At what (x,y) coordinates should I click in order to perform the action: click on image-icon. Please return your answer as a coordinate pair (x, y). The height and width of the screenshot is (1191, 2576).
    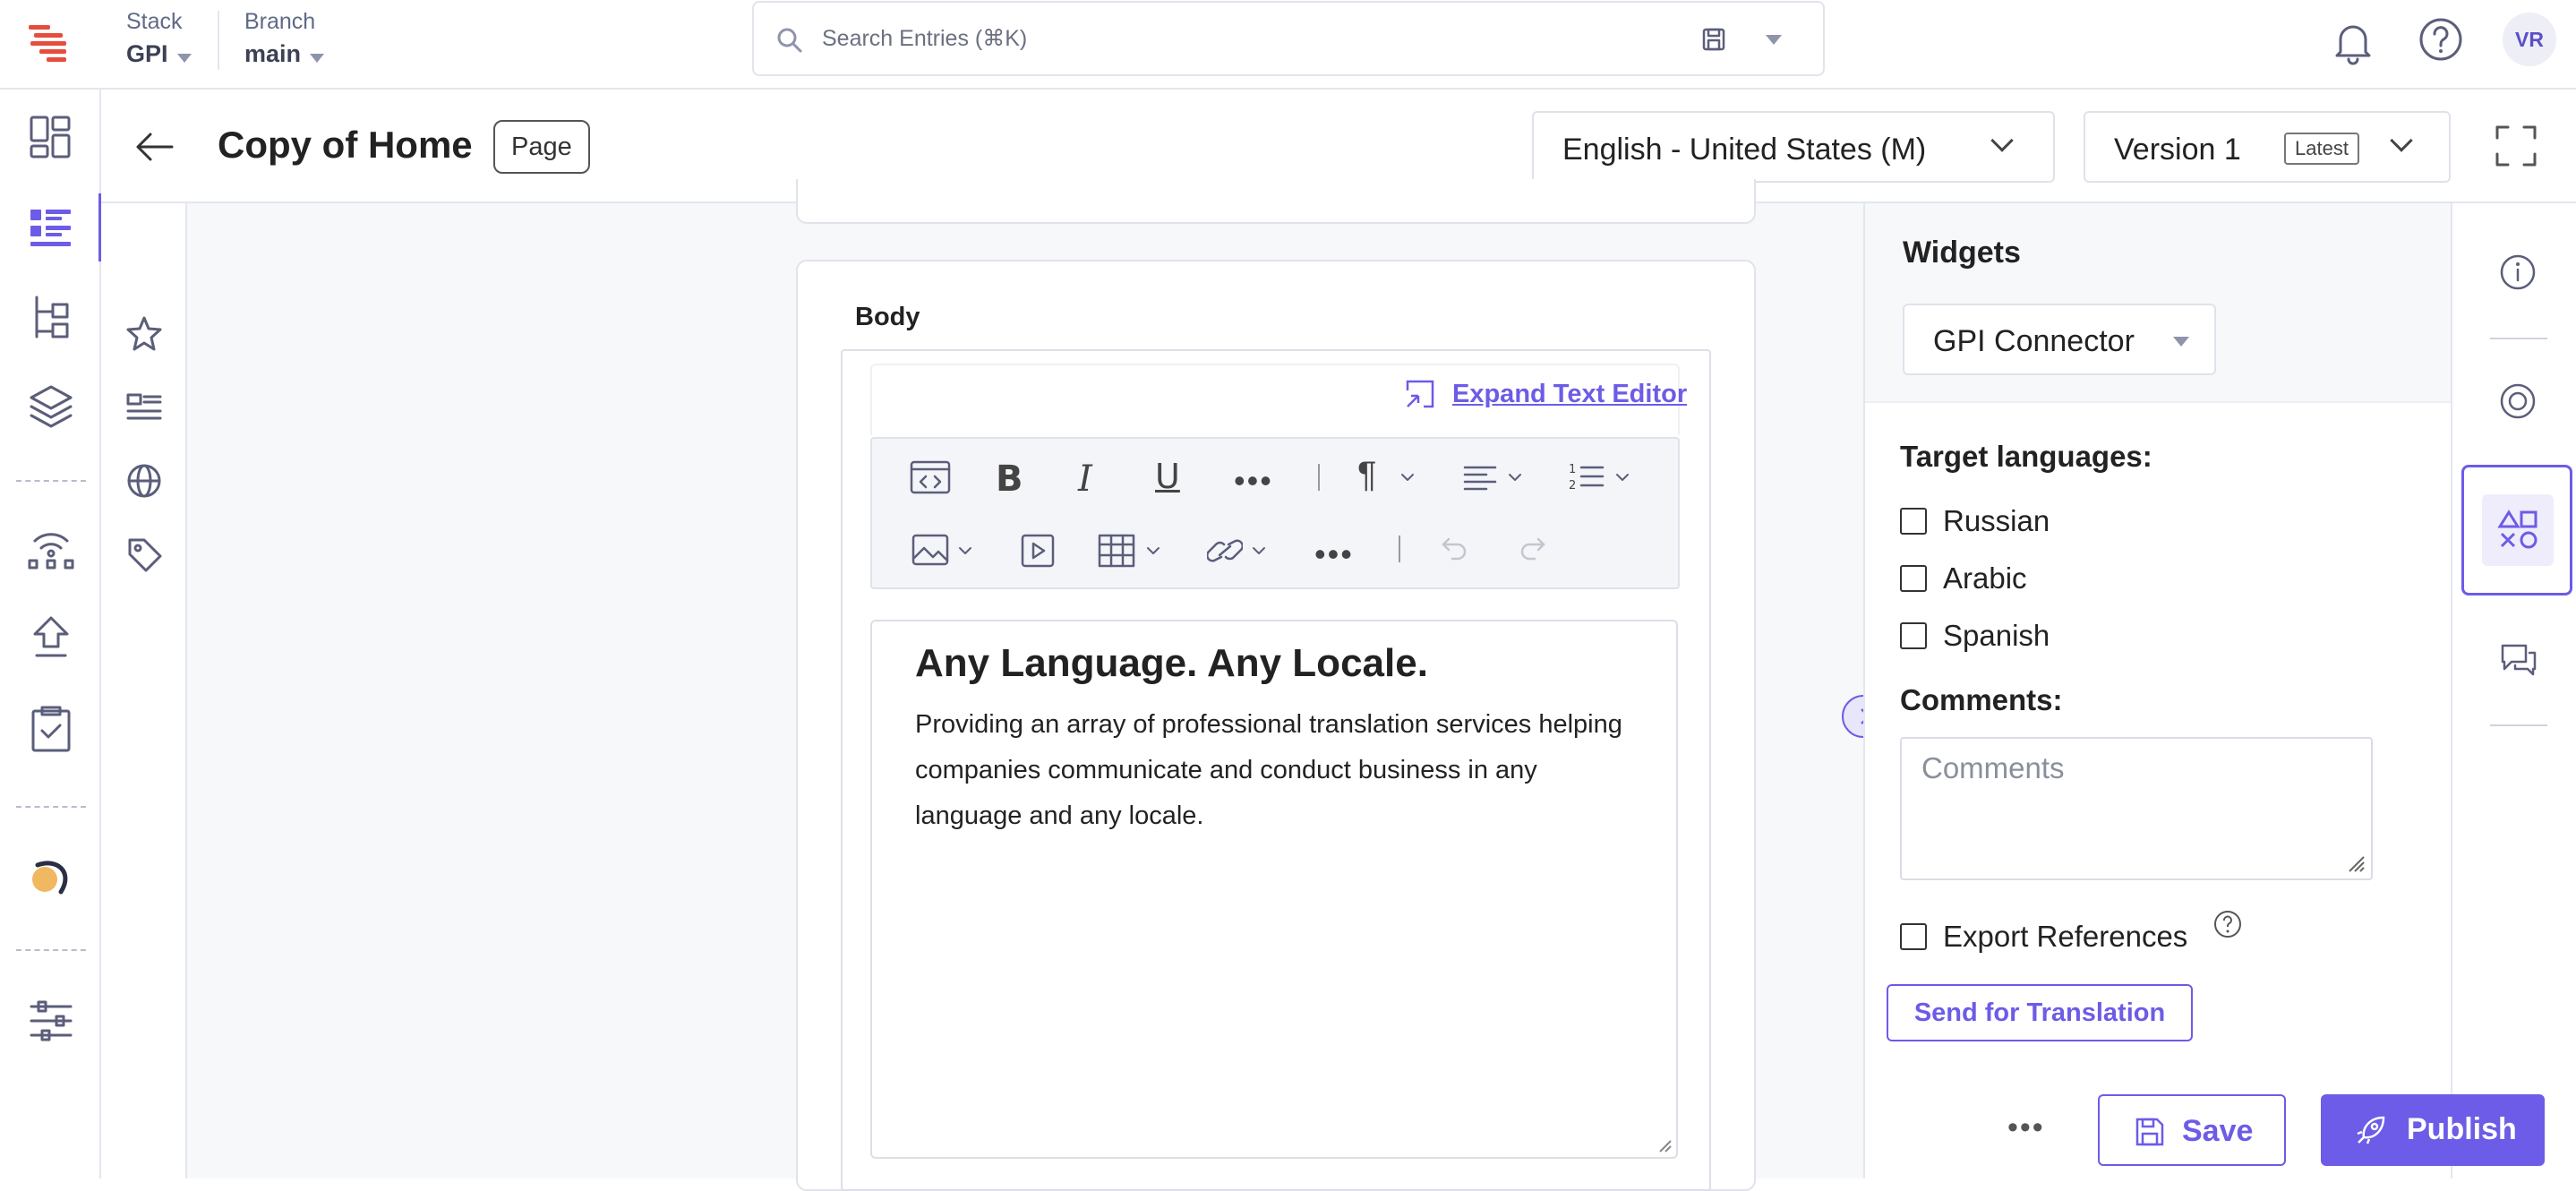
    Looking at the image, I should click on (930, 550).